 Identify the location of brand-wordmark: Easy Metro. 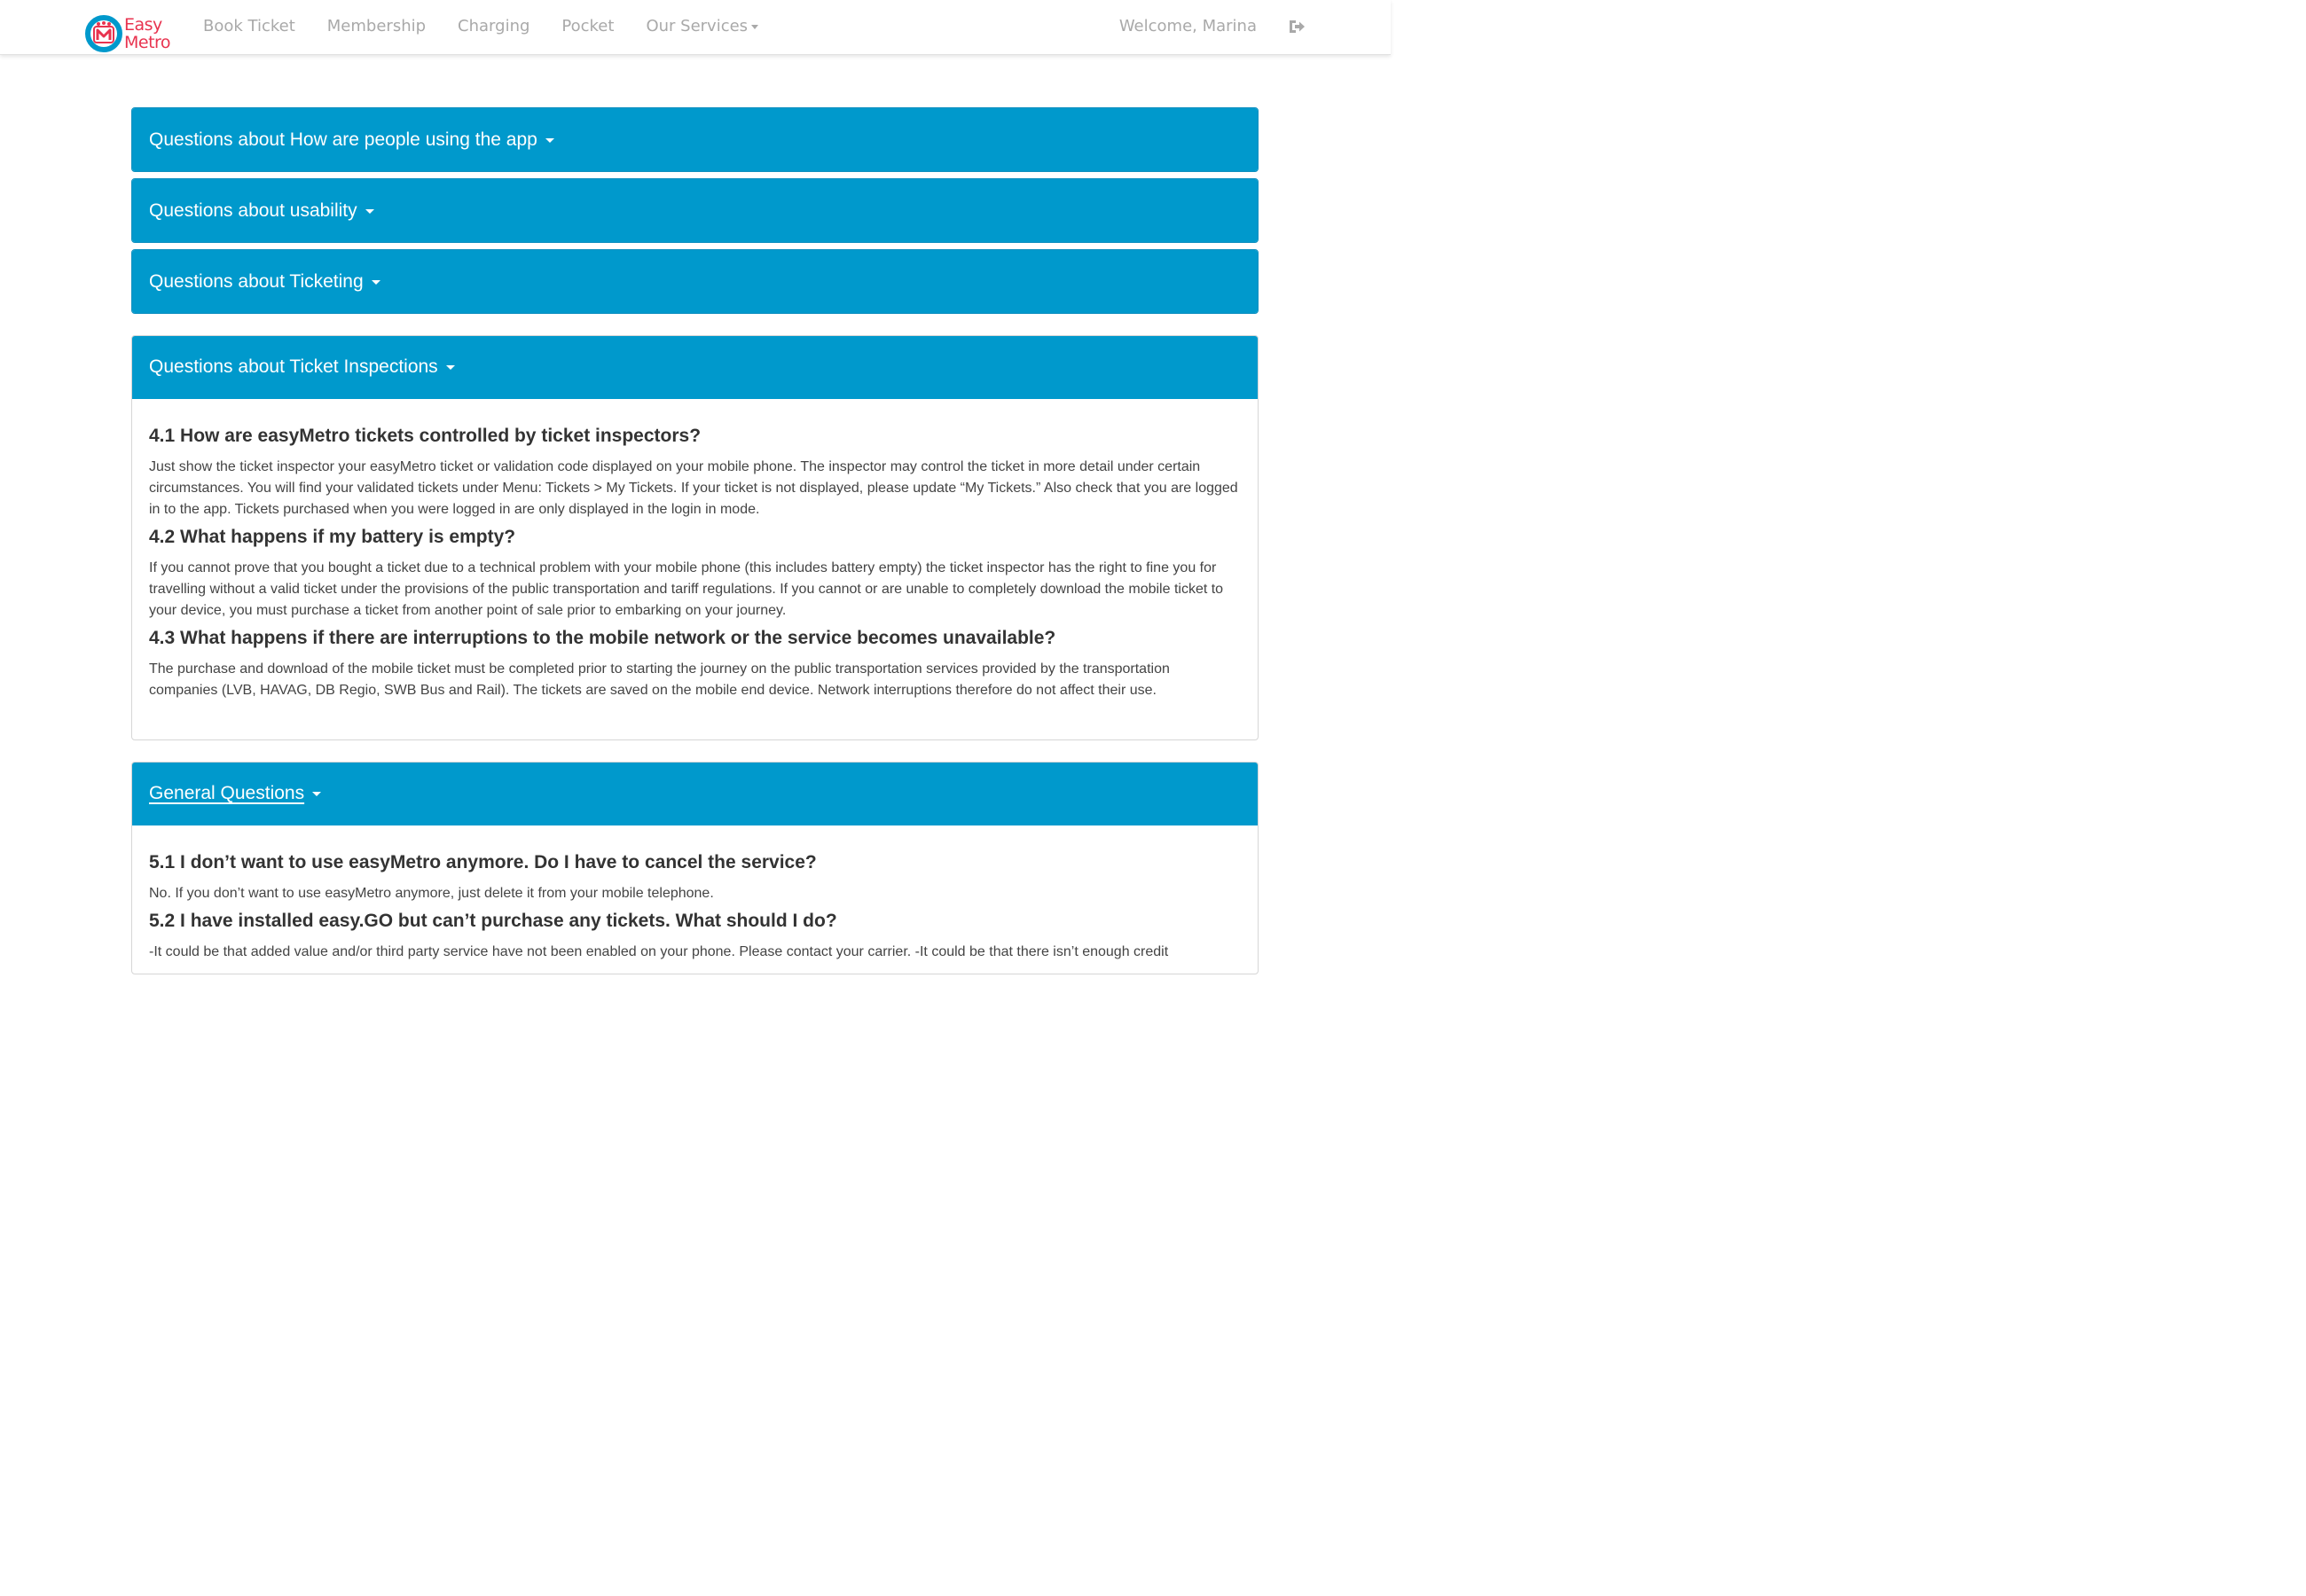
(147, 34).